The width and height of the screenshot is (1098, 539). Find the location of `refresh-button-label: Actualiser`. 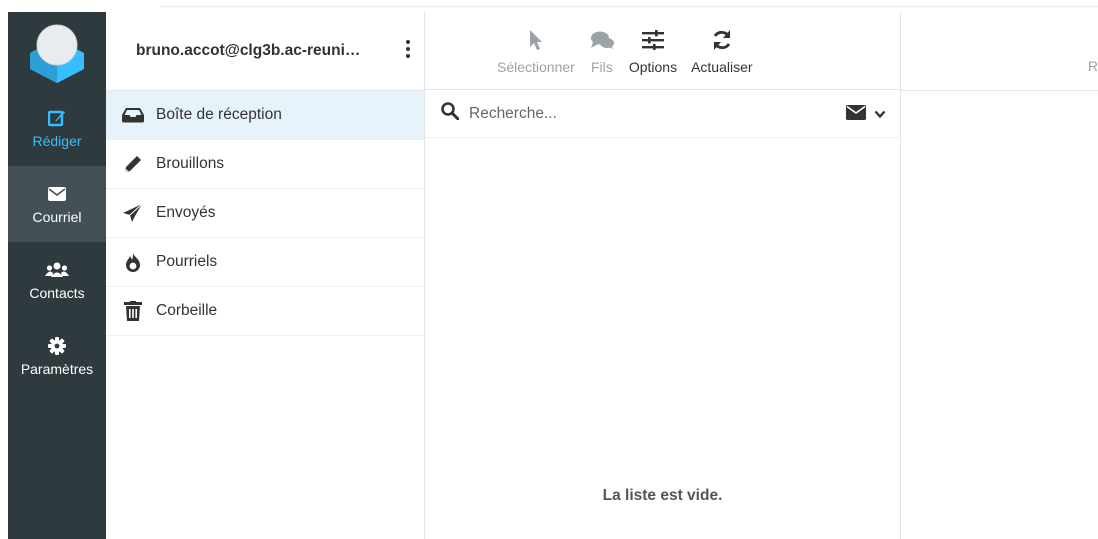

refresh-button-label: Actualiser is located at coordinates (722, 66).